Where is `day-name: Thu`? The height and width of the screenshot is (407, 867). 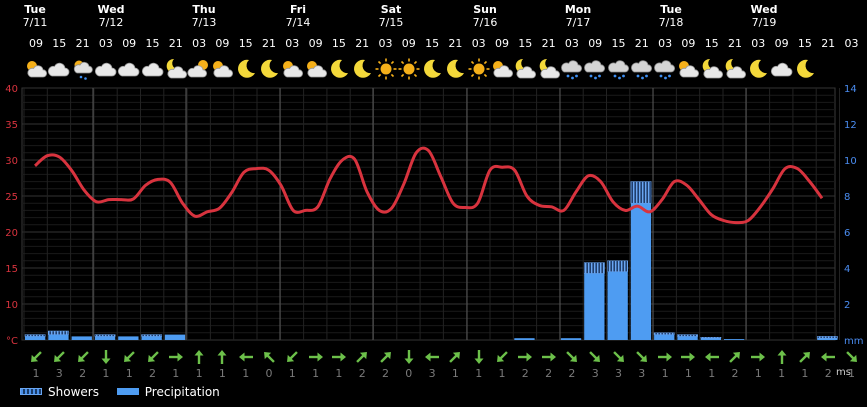
day-name: Thu is located at coordinates (204, 9).